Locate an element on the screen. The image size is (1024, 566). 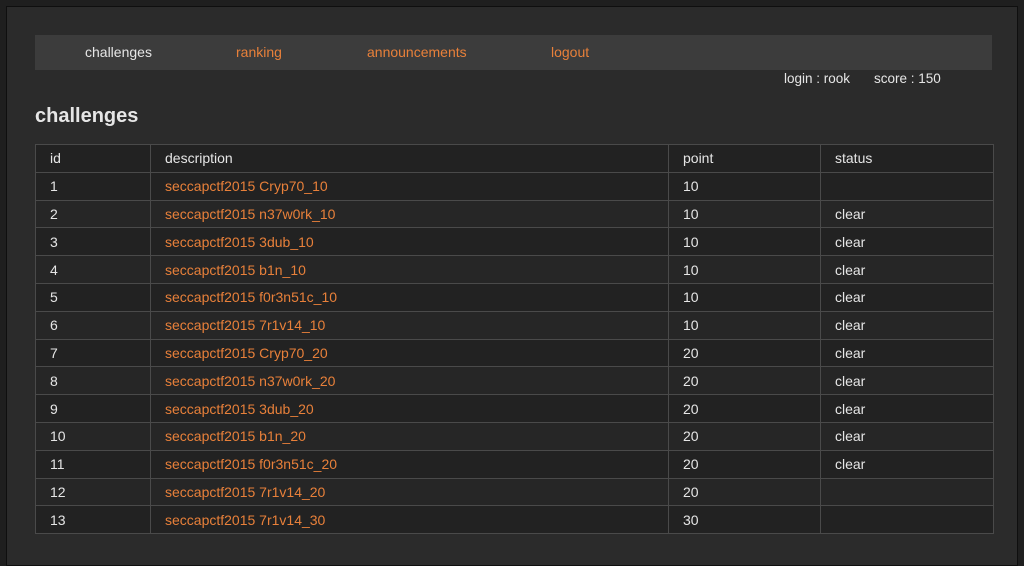
table-row: 11 seccapctf2015 f0r3n51c_20 20 clear is located at coordinates (514, 464).